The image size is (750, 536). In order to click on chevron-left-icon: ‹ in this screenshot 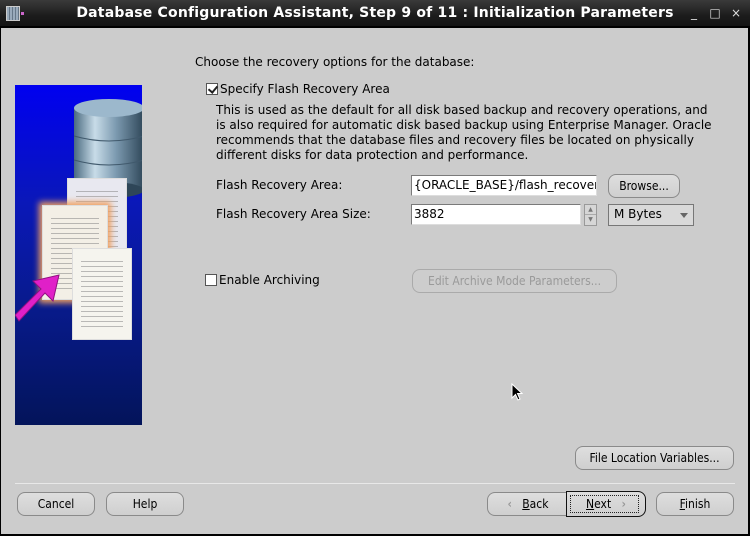, I will do `click(509, 504)`.